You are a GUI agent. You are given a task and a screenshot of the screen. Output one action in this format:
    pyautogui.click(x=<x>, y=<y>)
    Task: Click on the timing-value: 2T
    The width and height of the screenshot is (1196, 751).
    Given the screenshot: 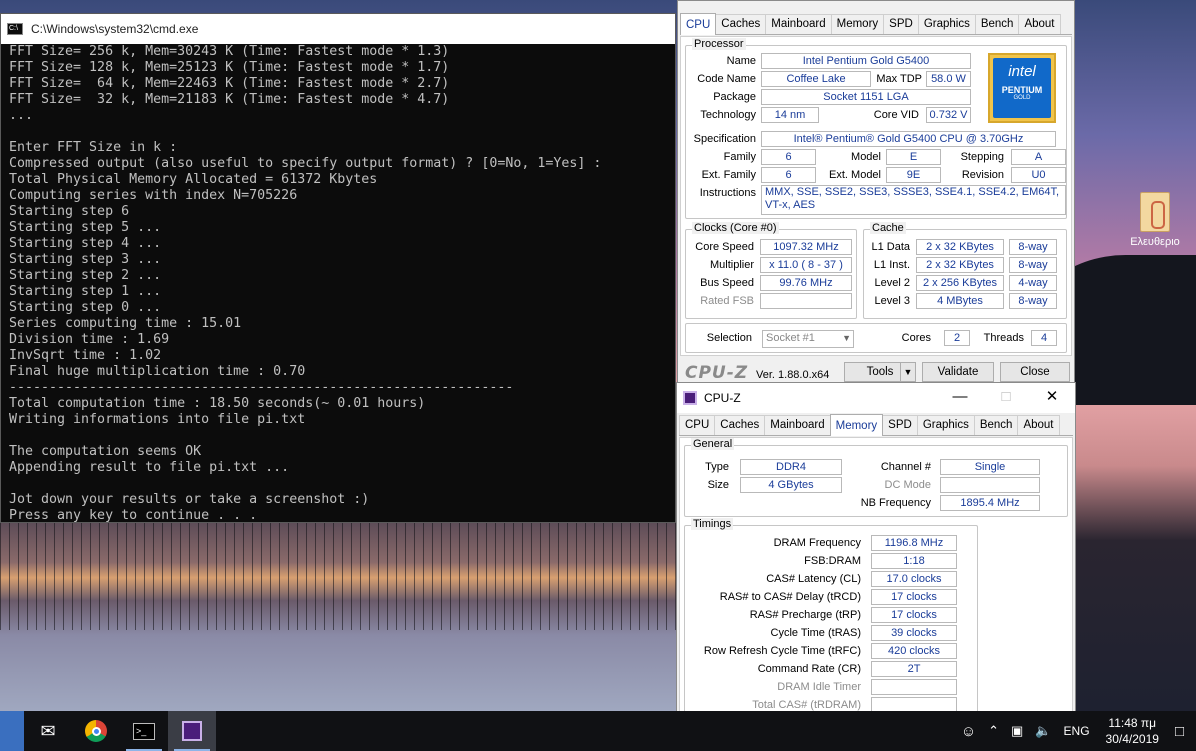 What is the action you would take?
    pyautogui.click(x=914, y=669)
    